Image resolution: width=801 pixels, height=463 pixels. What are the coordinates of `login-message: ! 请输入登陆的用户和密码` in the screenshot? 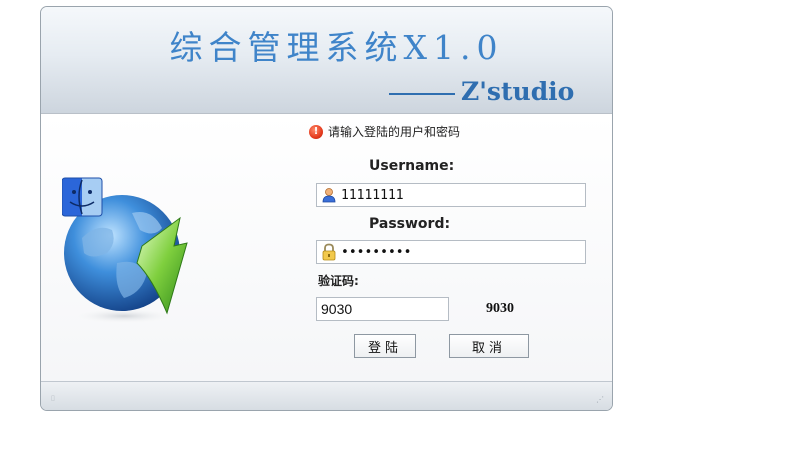 It's located at (406, 131).